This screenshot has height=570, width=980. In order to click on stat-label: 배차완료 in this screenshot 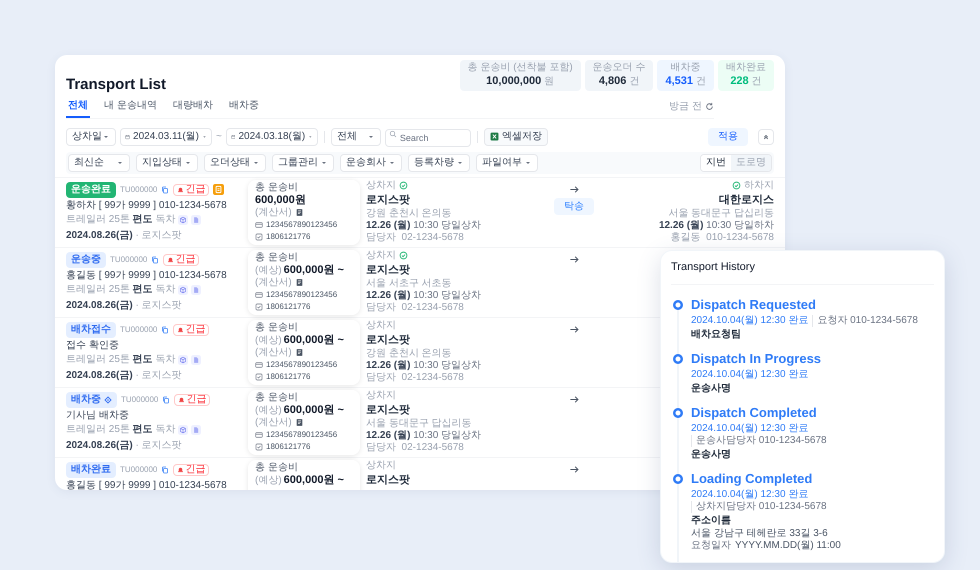, I will do `click(746, 68)`.